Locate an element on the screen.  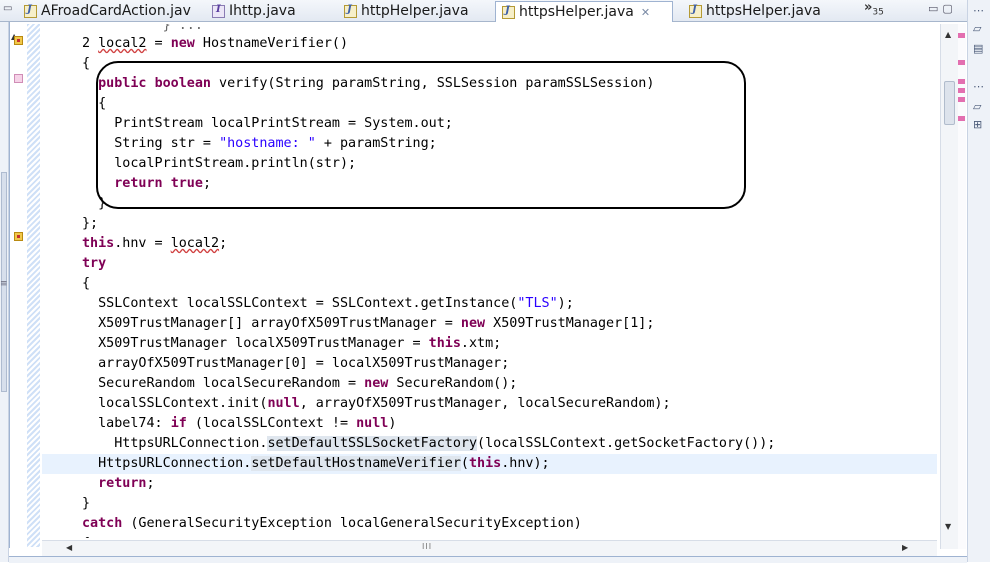
tab-label: Ihttp.java is located at coordinates (262, 11).